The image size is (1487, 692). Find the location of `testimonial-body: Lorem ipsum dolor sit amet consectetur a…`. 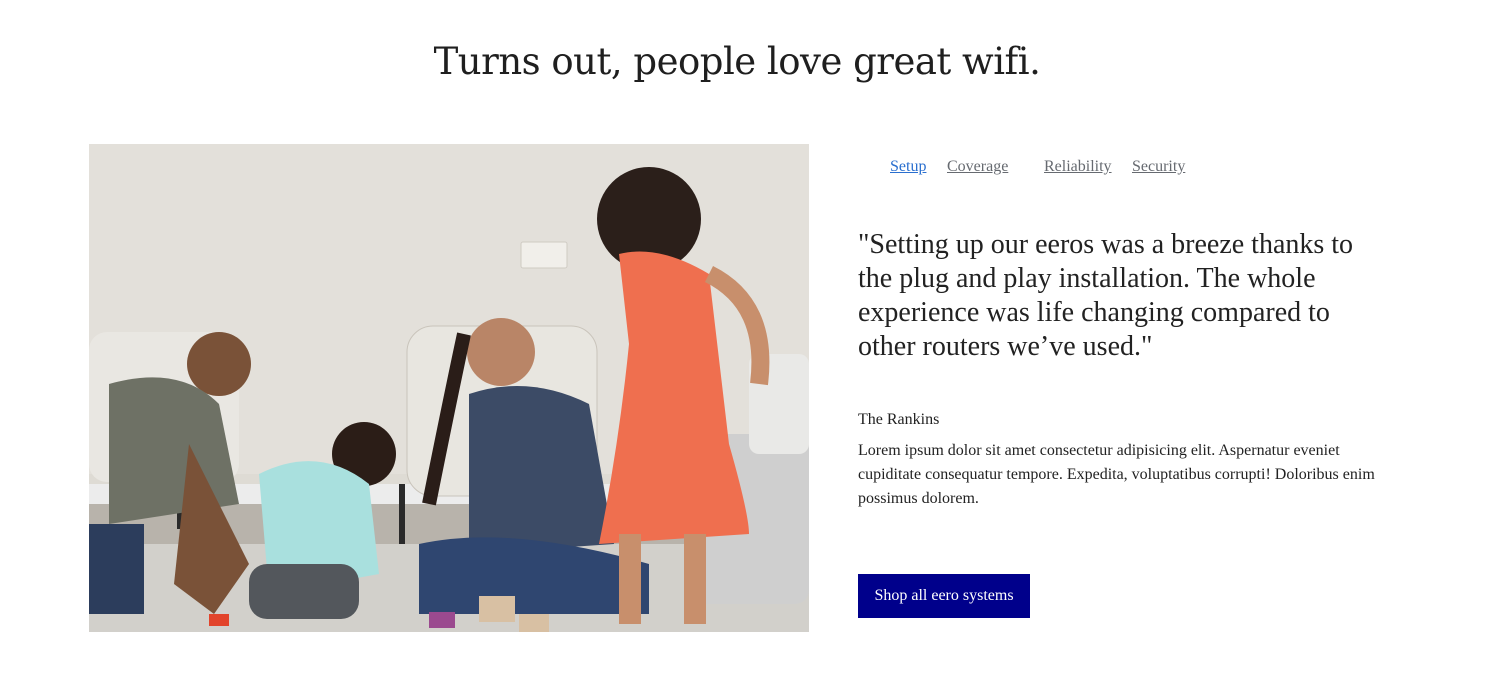

testimonial-body: Lorem ipsum dolor sit amet consectetur a… is located at coordinates (1116, 474).